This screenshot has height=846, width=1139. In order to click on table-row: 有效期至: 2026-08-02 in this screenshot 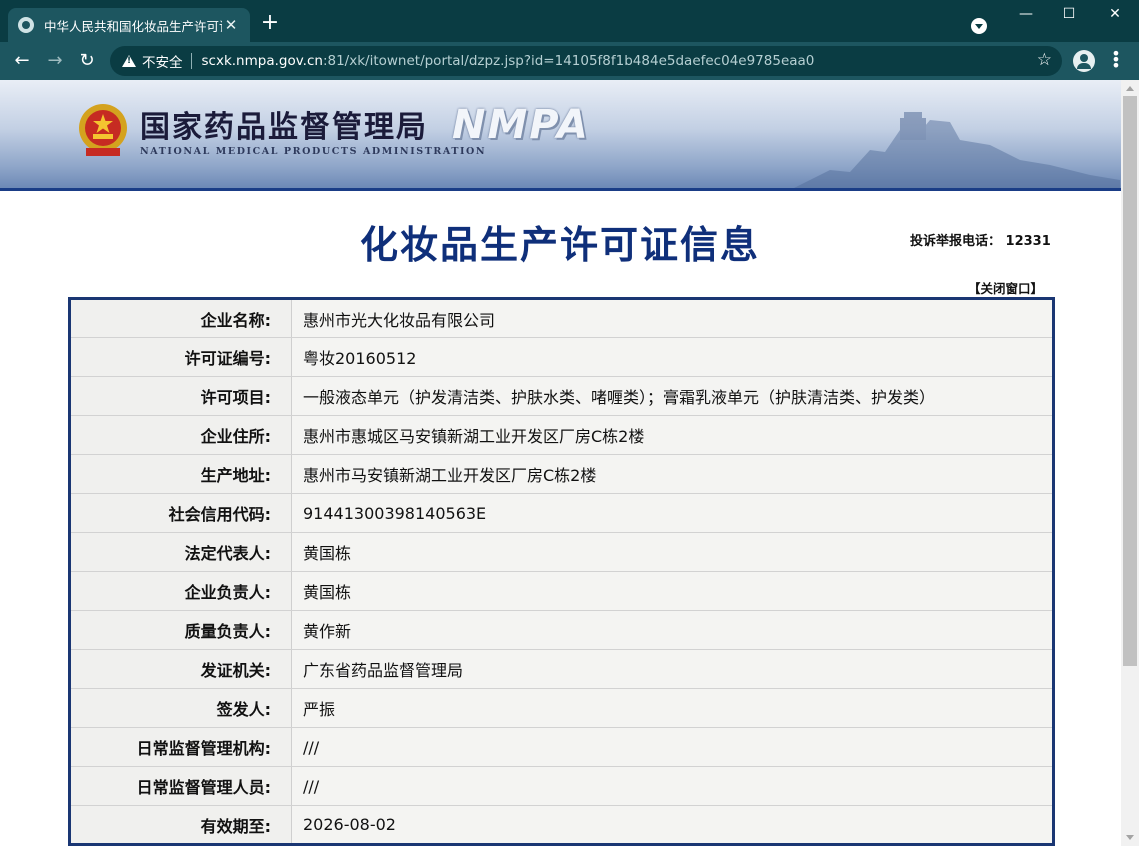, I will do `click(561, 825)`.